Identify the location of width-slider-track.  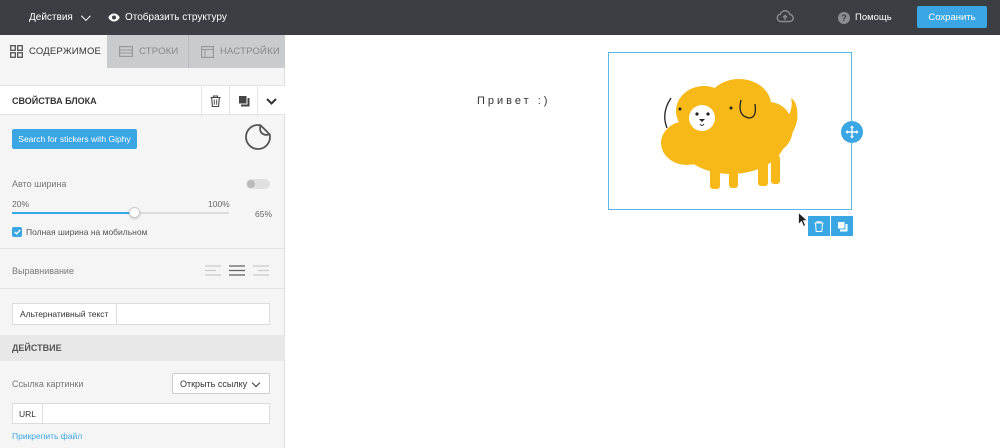
(120, 213).